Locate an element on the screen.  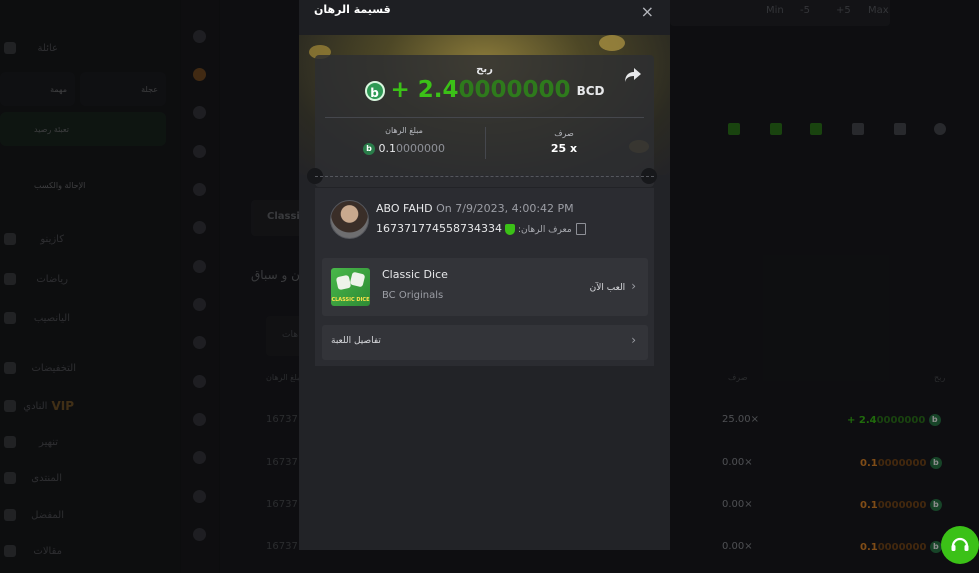
game-provider: BC Originals is located at coordinates (413, 295).